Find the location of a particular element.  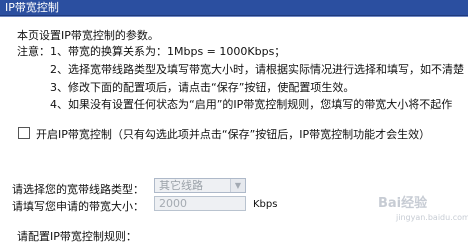

note-item-3: 3、修改下面的配置项后，请点击“保存”按钮，使配置项生效。 is located at coordinates (202, 87).